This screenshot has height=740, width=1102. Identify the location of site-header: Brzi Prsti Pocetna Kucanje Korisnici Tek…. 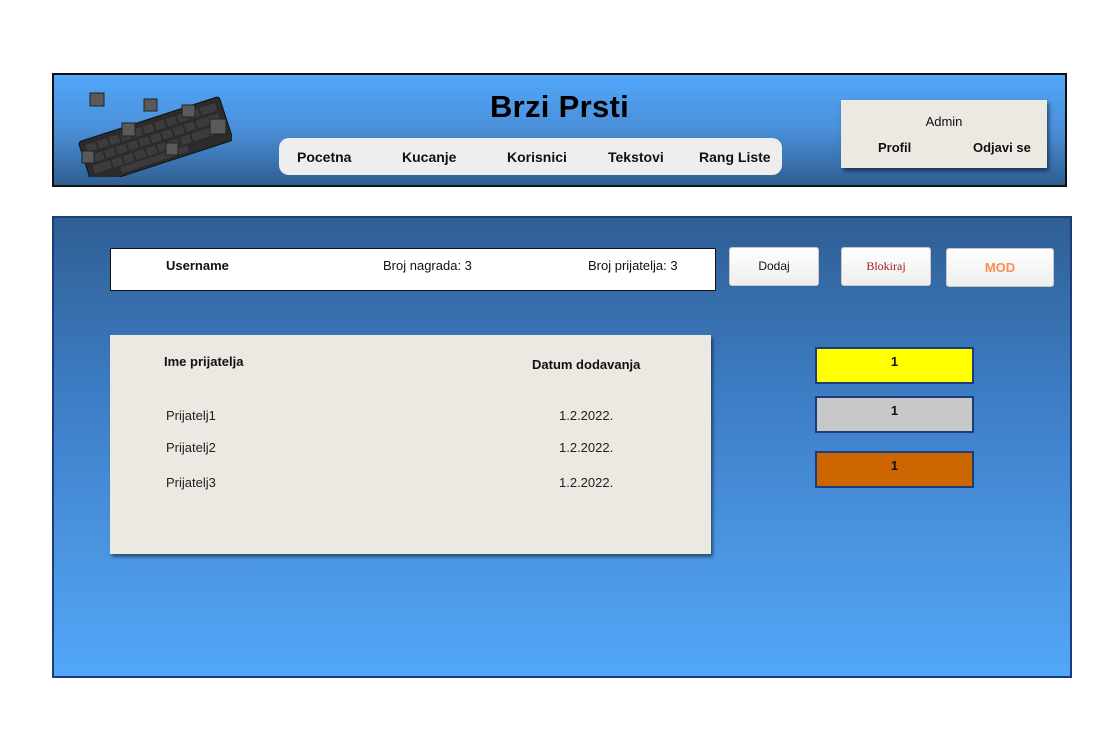
(559, 130).